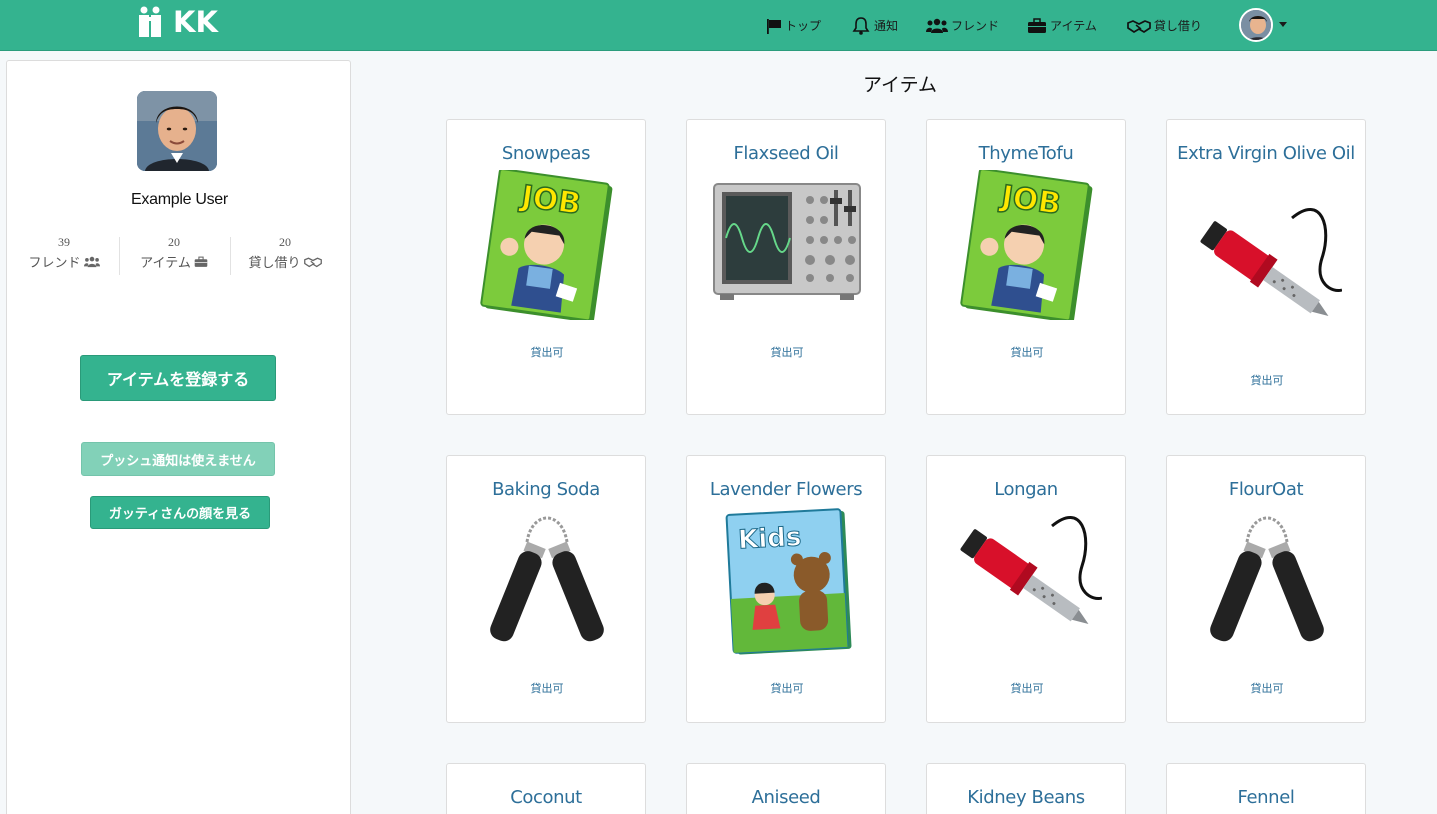 The width and height of the screenshot is (1437, 814). I want to click on logo: KK, so click(177, 22).